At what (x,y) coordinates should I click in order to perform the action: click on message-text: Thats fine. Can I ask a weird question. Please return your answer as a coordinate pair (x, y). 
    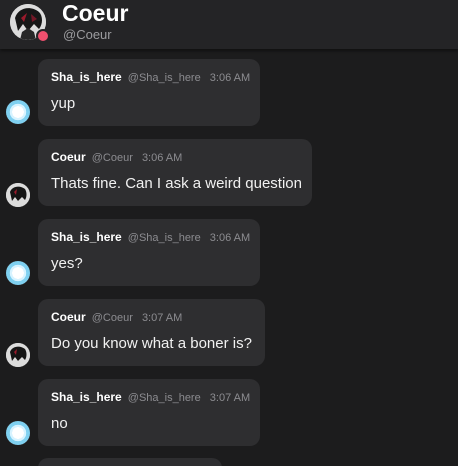
    Looking at the image, I should click on (176, 183).